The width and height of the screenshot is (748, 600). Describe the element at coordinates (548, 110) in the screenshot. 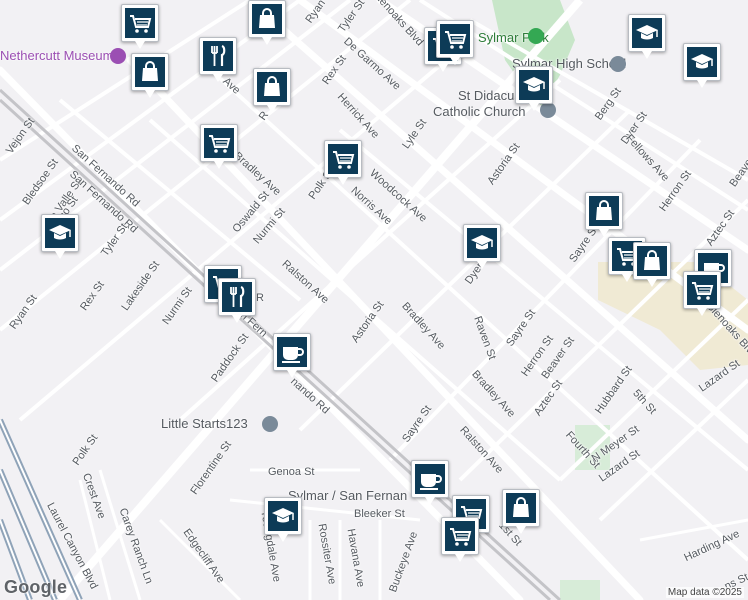

I see `church-icon` at that location.